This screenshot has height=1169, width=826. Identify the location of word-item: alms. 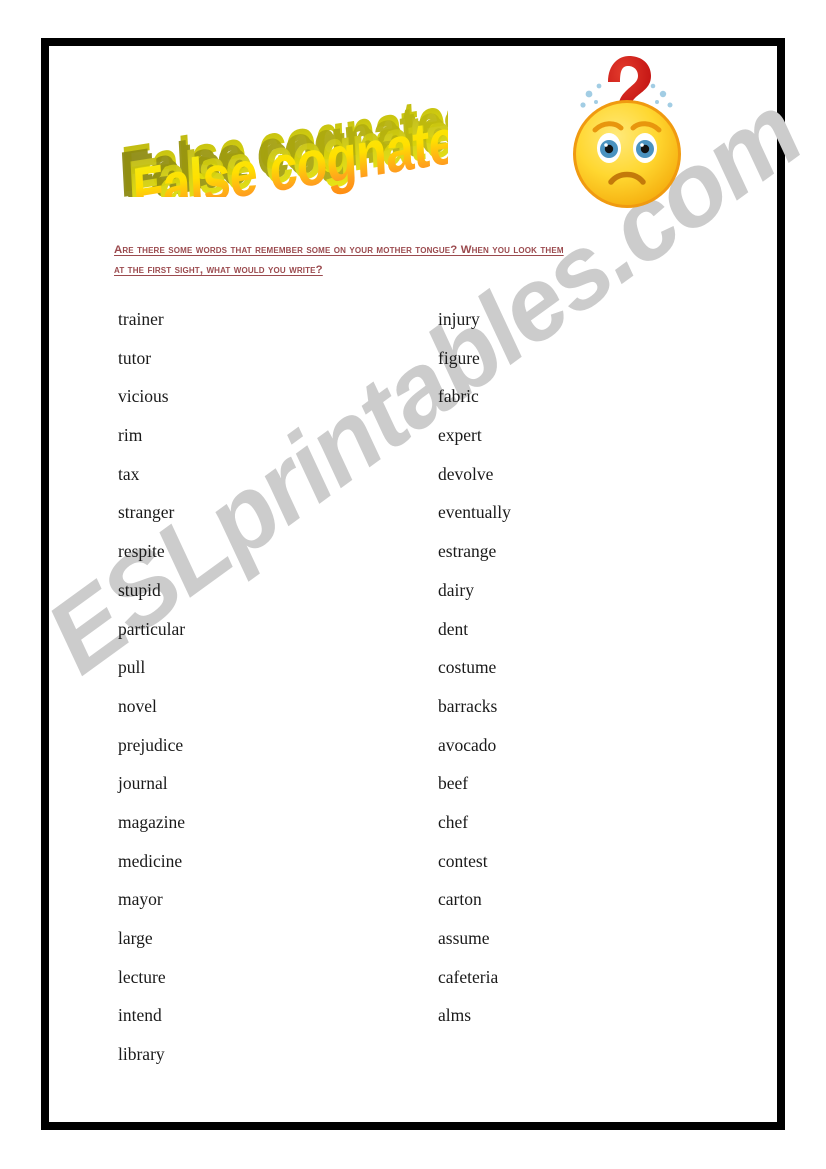
(455, 1015).